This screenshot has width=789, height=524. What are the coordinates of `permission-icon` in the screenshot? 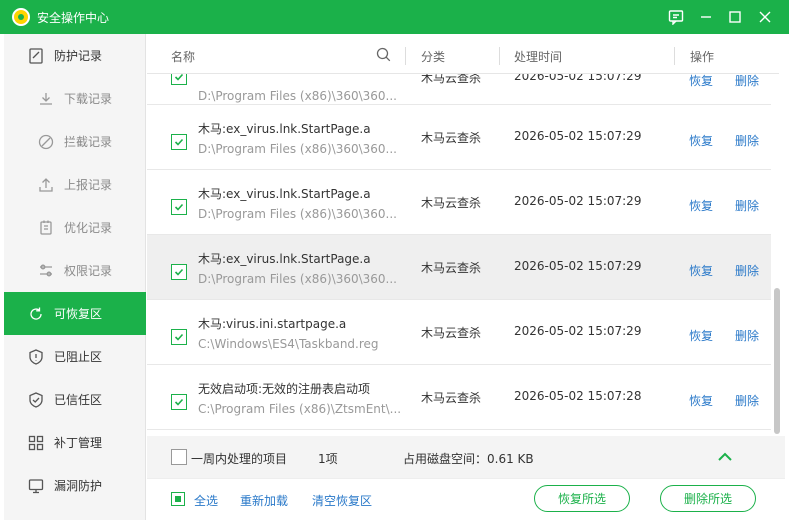 It's located at (46, 271).